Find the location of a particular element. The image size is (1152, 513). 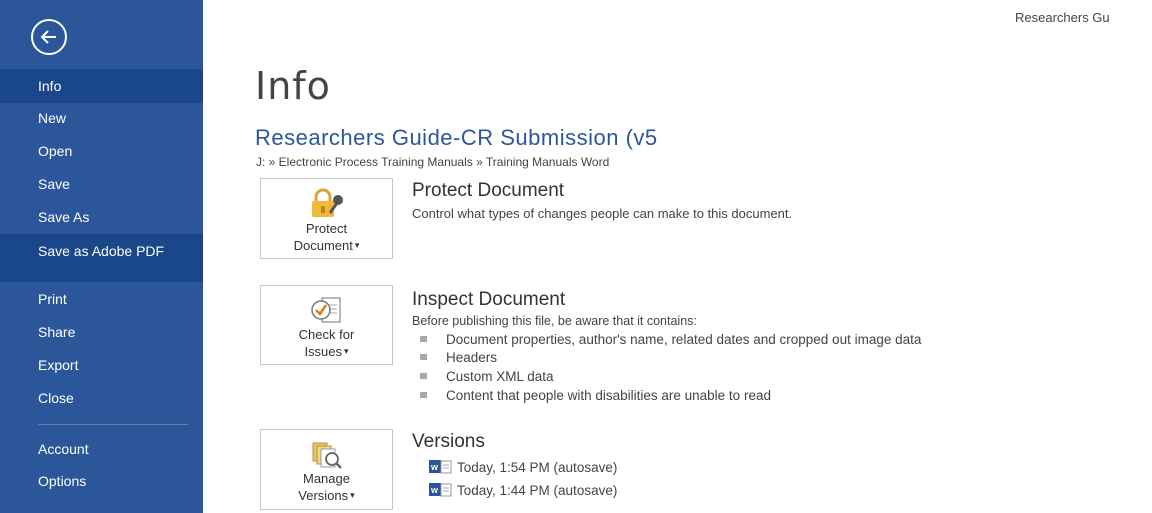

sidebar-item-options: Options is located at coordinates (101, 481).